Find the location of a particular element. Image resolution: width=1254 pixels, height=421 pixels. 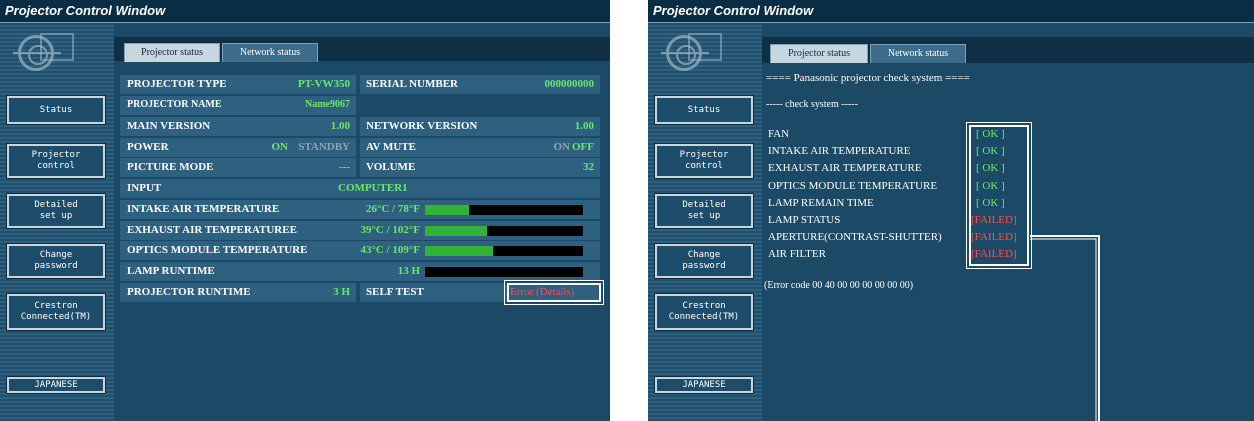

self-test-label: SELF TEST is located at coordinates (395, 292).